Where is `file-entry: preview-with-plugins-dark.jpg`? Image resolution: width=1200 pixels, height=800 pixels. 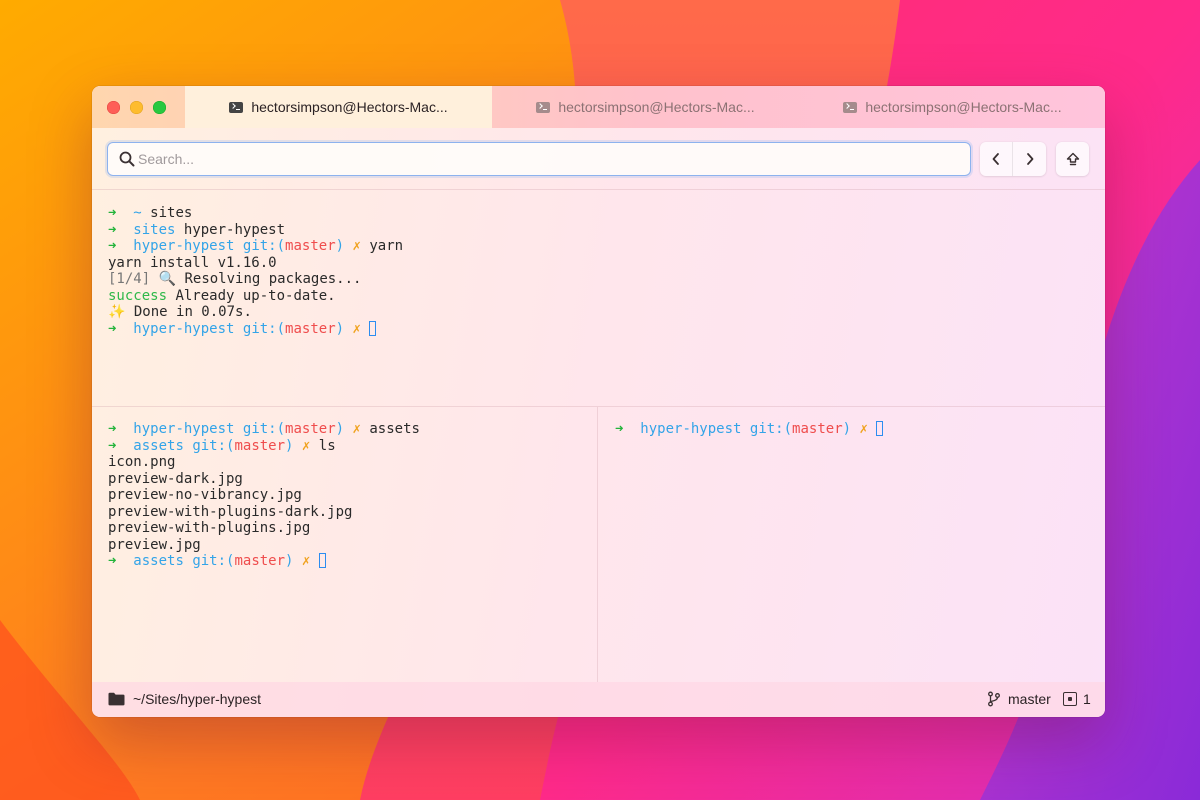
file-entry: preview-with-plugins-dark.jpg is located at coordinates (230, 511).